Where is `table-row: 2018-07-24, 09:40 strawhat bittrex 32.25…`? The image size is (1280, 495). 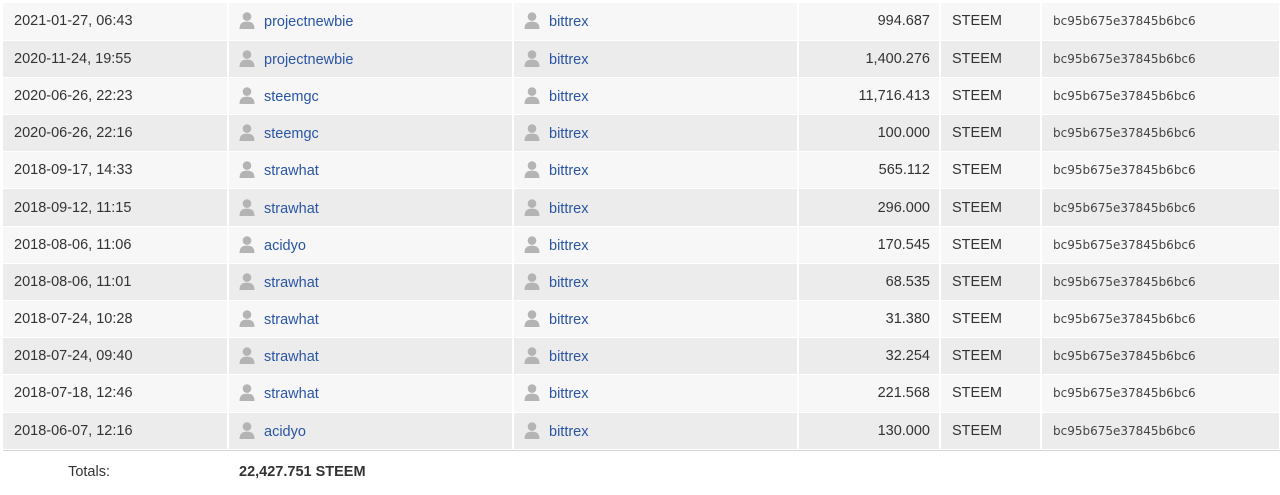
table-row: 2018-07-24, 09:40 strawhat bittrex 32.25… is located at coordinates (641, 356).